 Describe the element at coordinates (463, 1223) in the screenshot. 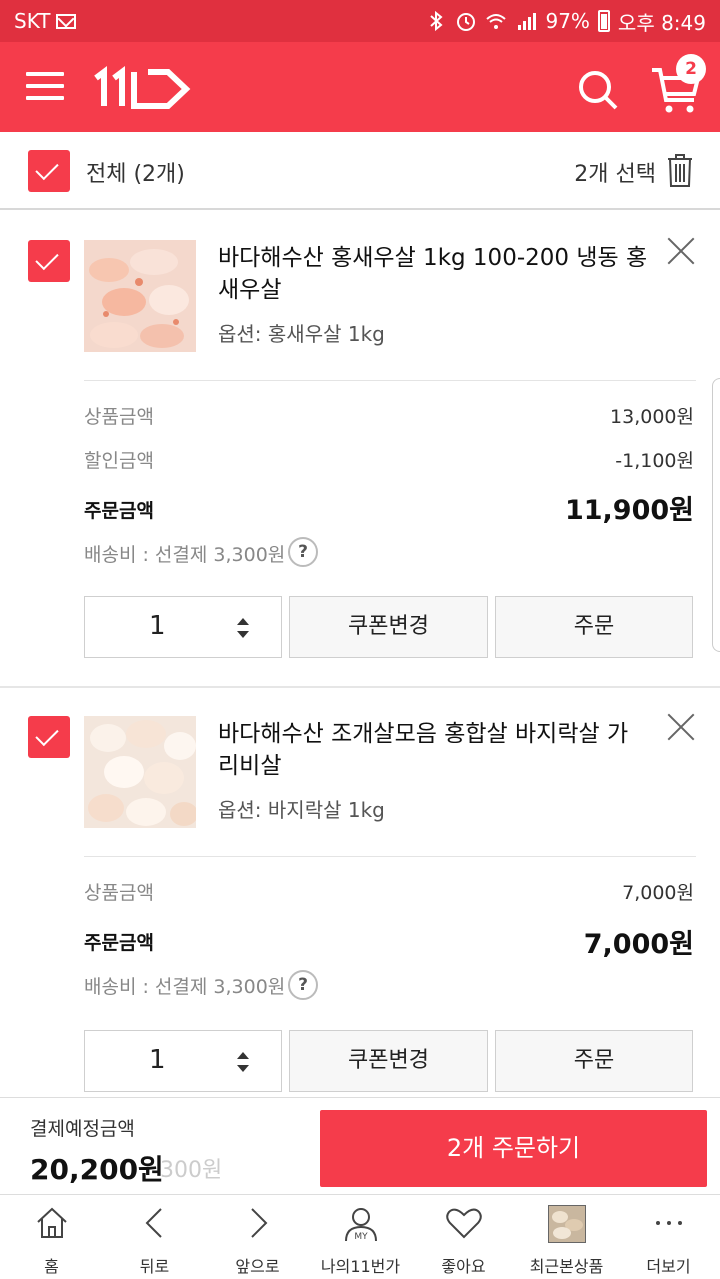

I see `heart-icon` at that location.